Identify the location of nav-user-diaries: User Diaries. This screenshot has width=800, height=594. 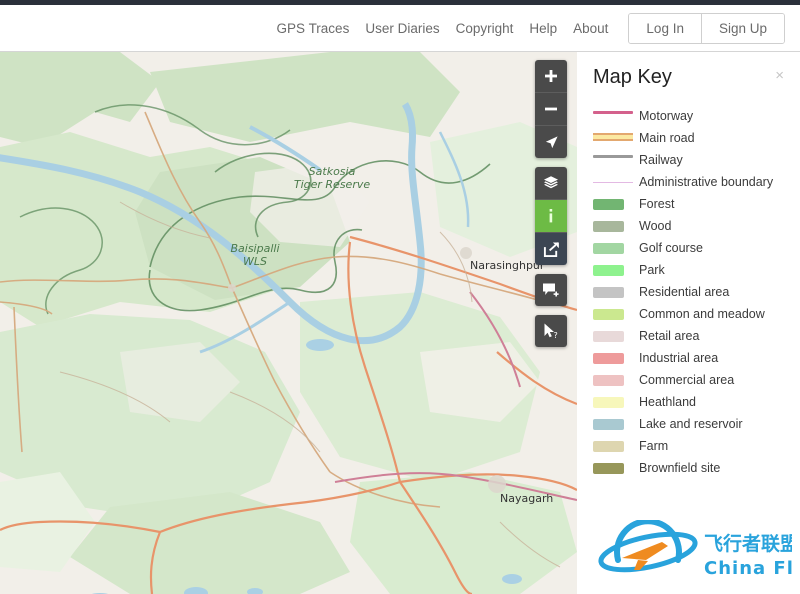
(402, 28).